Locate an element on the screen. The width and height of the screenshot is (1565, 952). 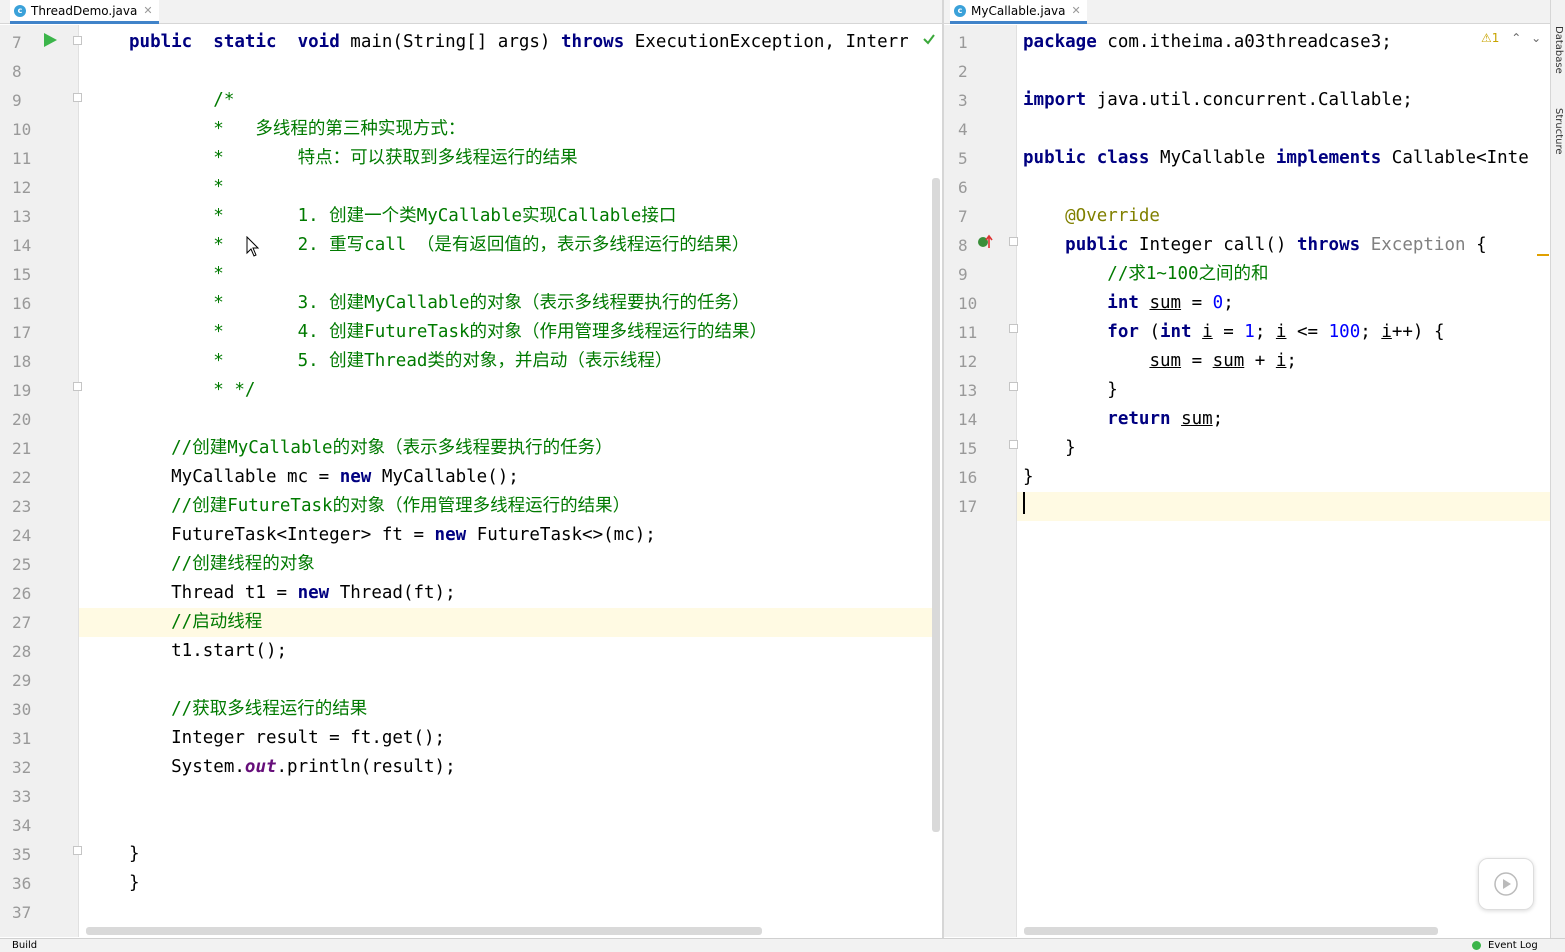
tab-threaddemo: c ThreadDemo.java ✕ is located at coordinates (84, 12).